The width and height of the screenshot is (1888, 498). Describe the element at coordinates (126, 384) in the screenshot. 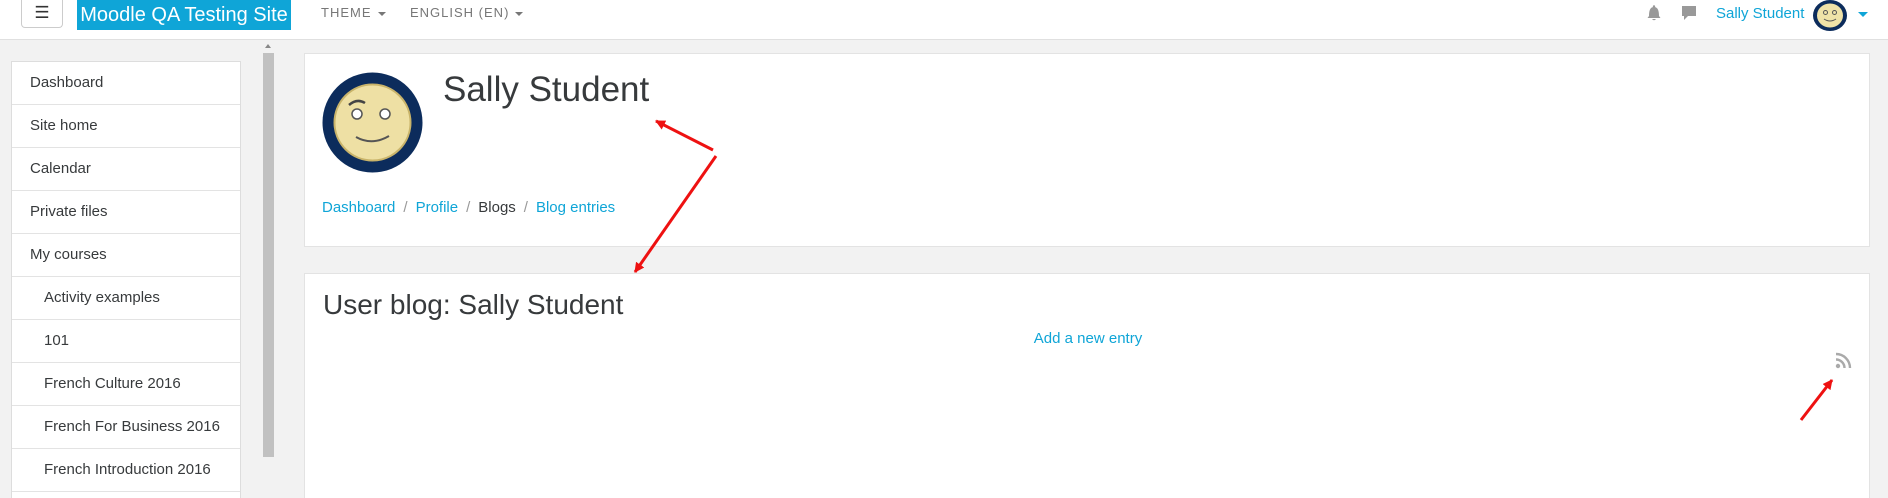

I see `sidebar-item-french-culture-2016: French Culture 2016` at that location.